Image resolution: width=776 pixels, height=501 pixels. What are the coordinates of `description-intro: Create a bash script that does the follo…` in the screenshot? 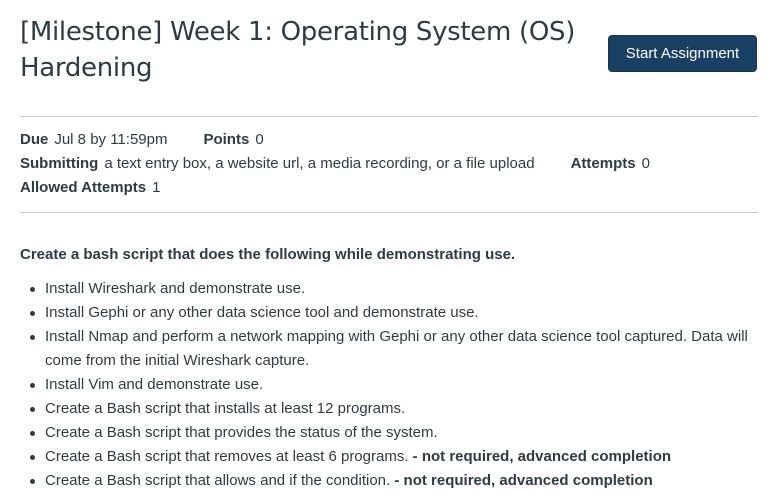 It's located at (268, 254).